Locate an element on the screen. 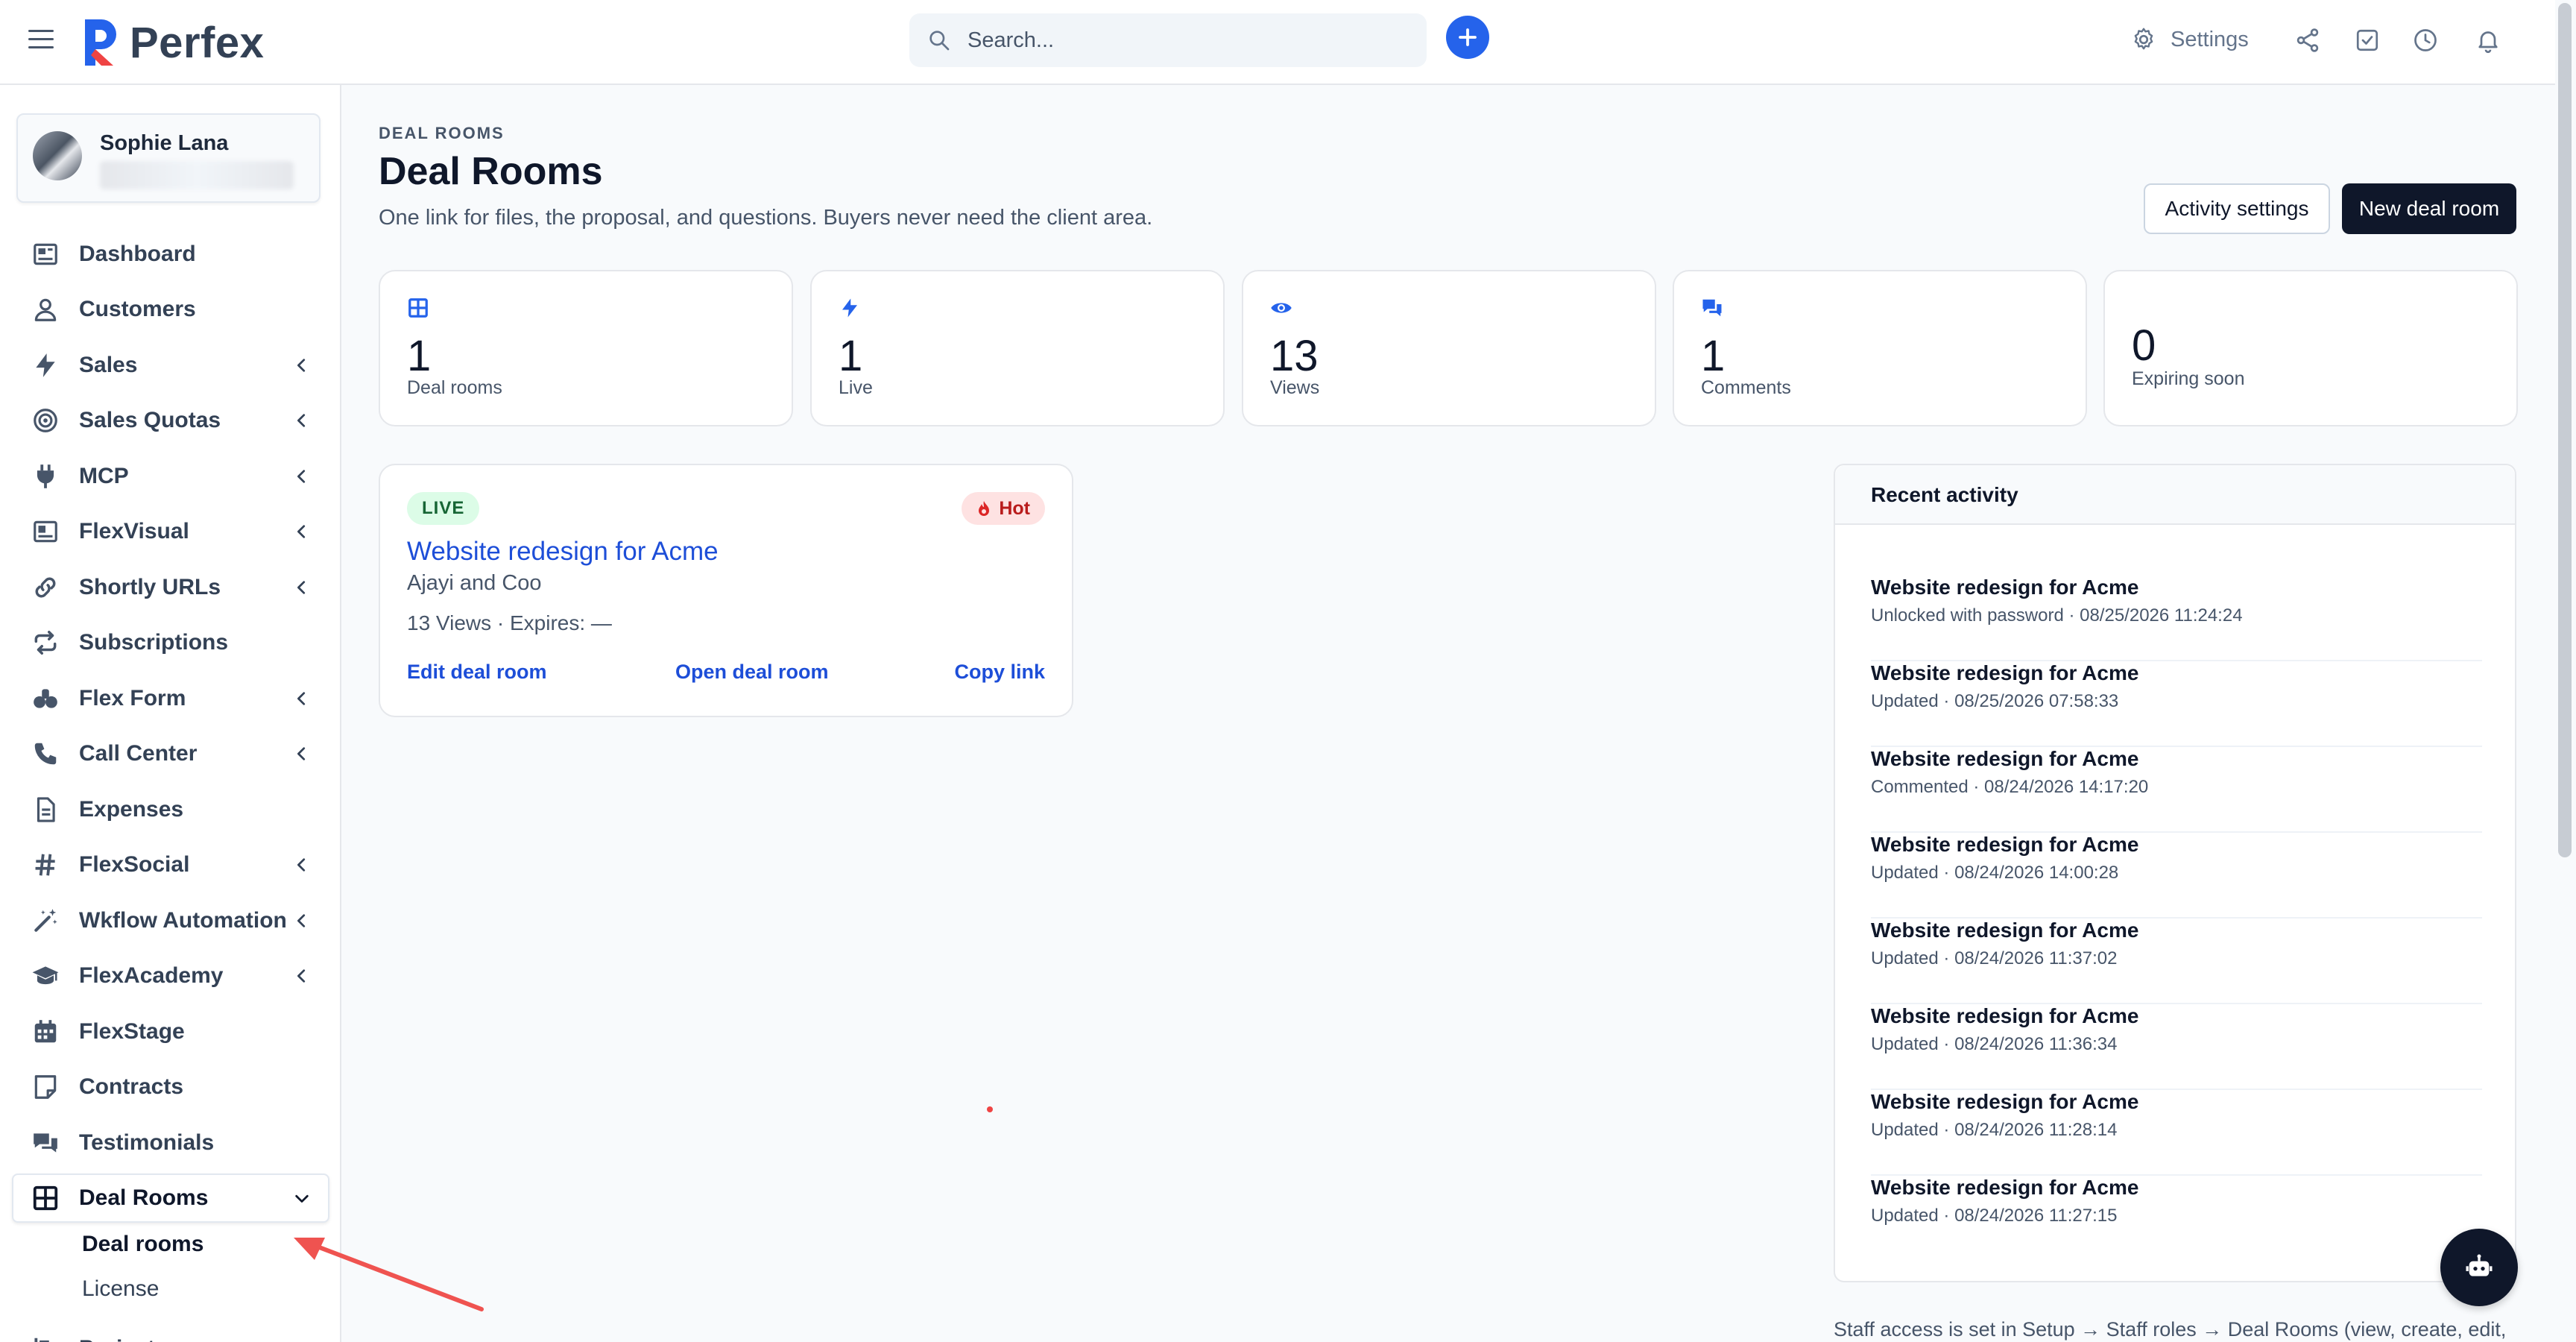 The image size is (2576, 1342). sidebar-item-flexstage: FlexStage is located at coordinates (170, 1032).